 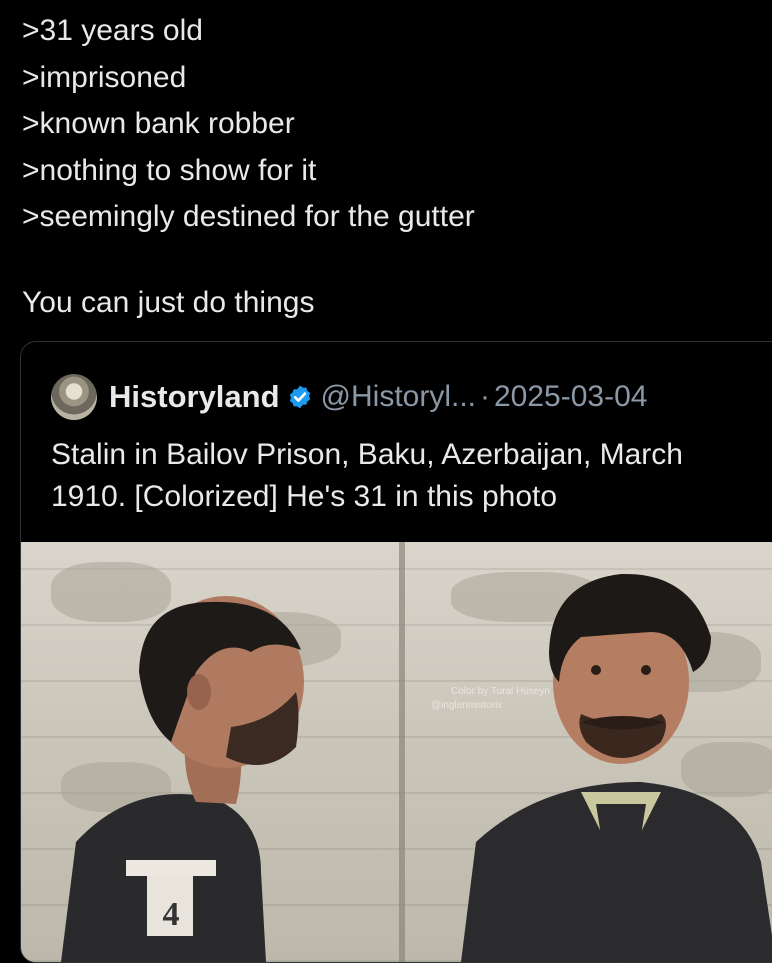 I want to click on post-line: >31 years old, so click(x=112, y=30).